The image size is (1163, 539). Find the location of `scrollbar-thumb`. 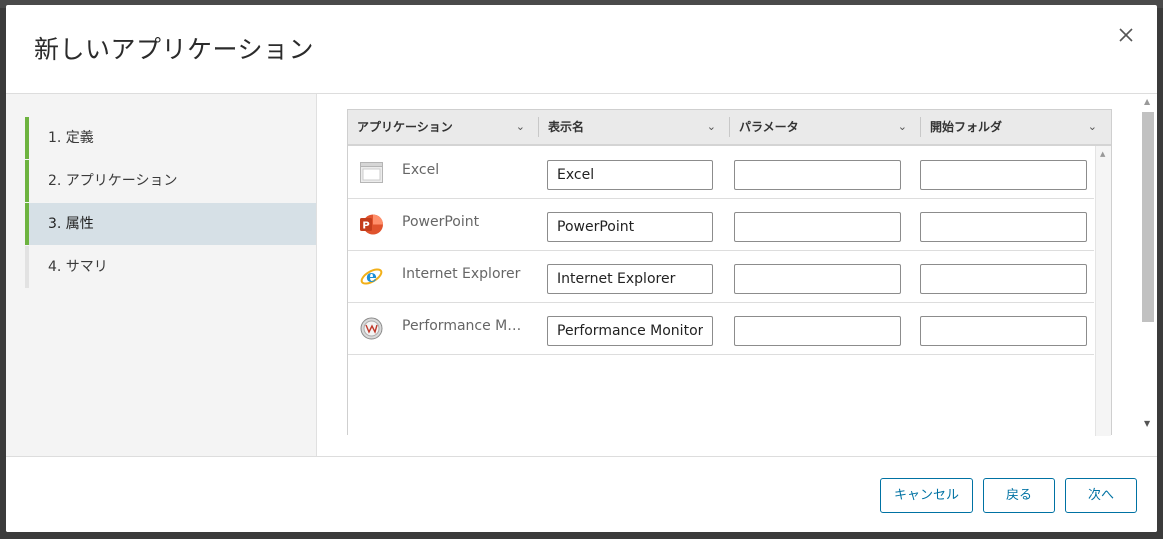

scrollbar-thumb is located at coordinates (1148, 217).